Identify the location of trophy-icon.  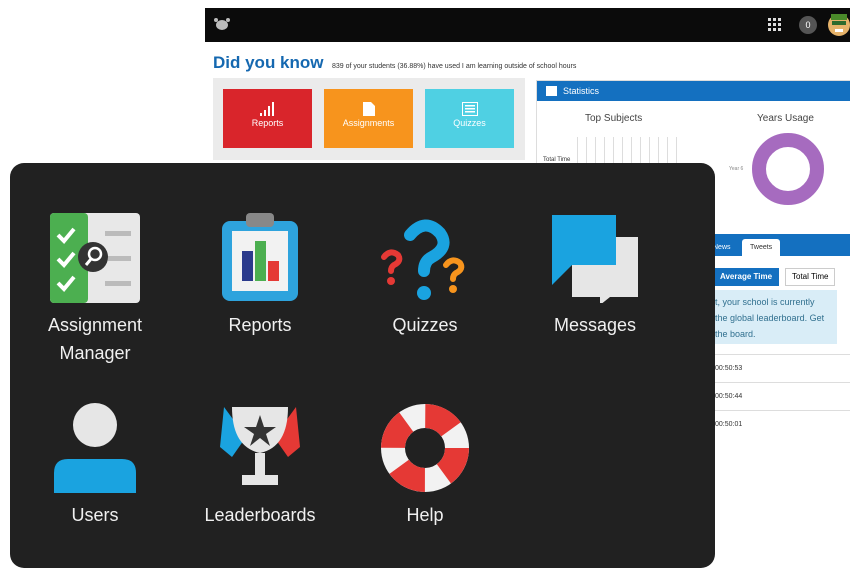
(260, 446).